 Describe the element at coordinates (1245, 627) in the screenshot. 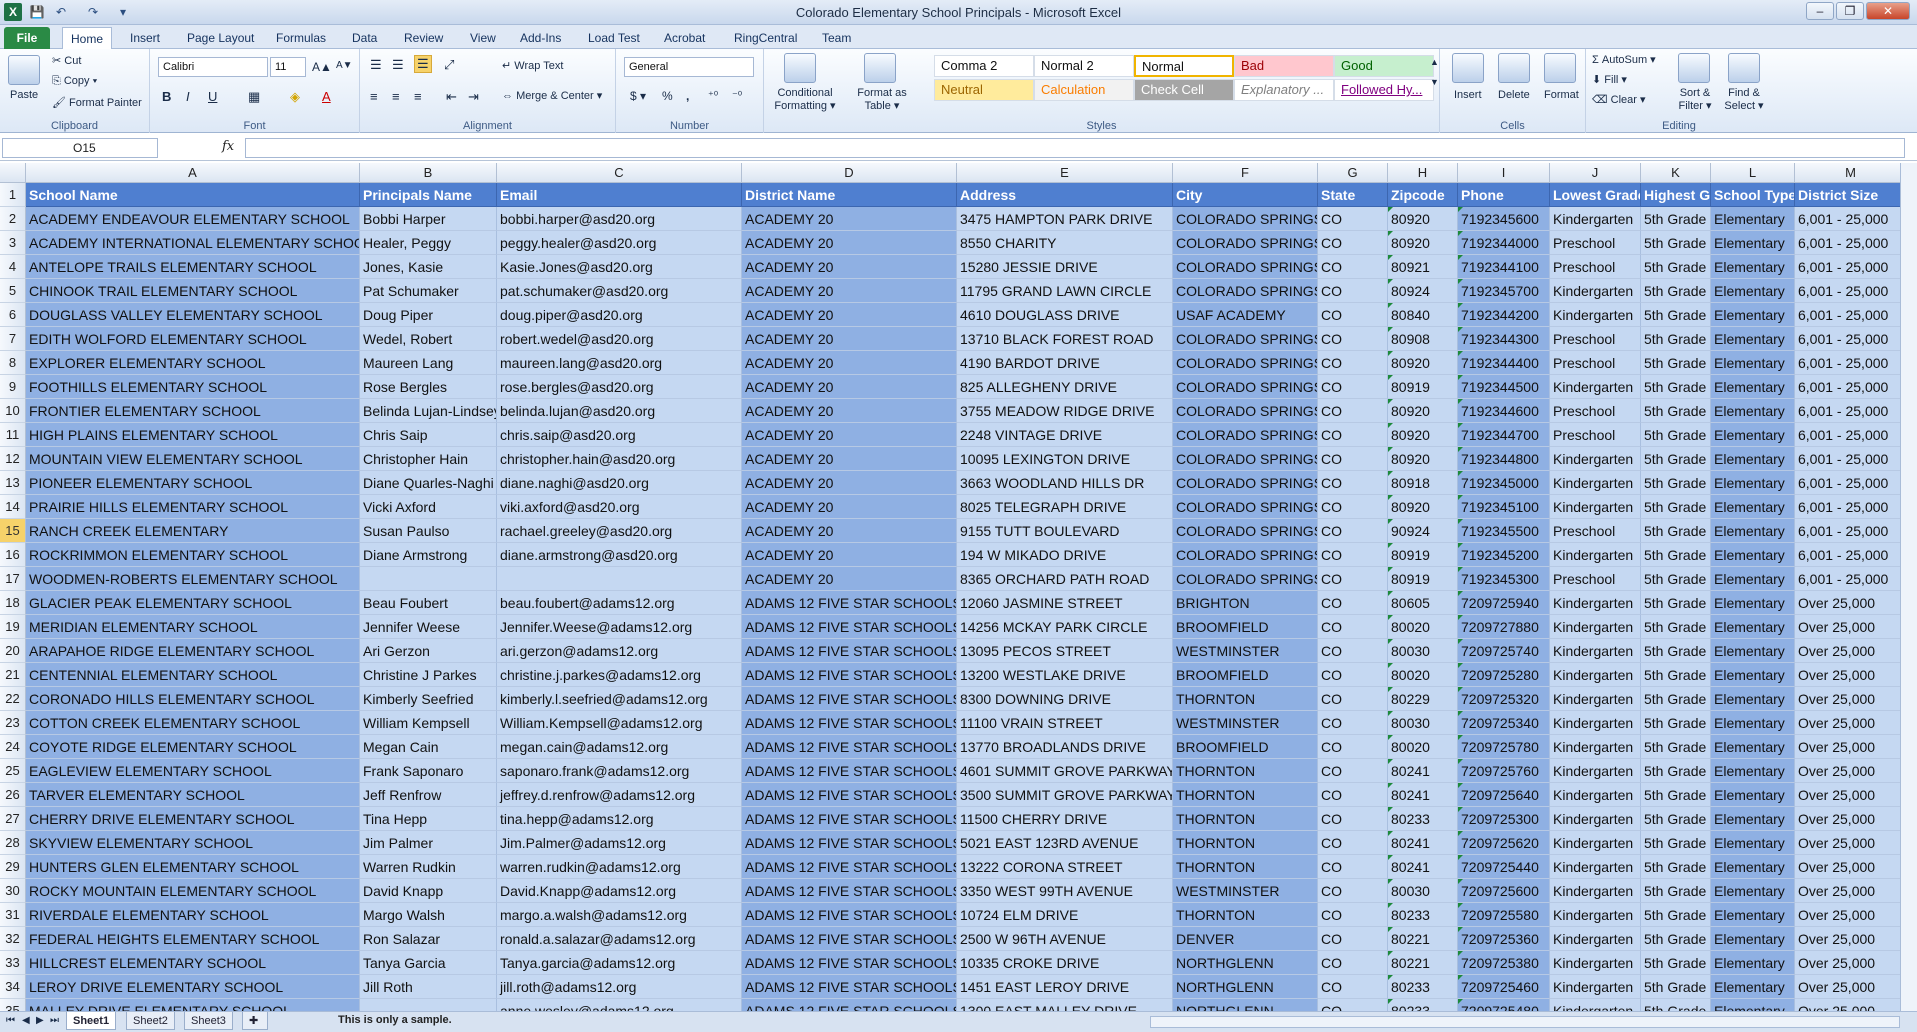

I see `table-cell: BROOMFIELD` at that location.